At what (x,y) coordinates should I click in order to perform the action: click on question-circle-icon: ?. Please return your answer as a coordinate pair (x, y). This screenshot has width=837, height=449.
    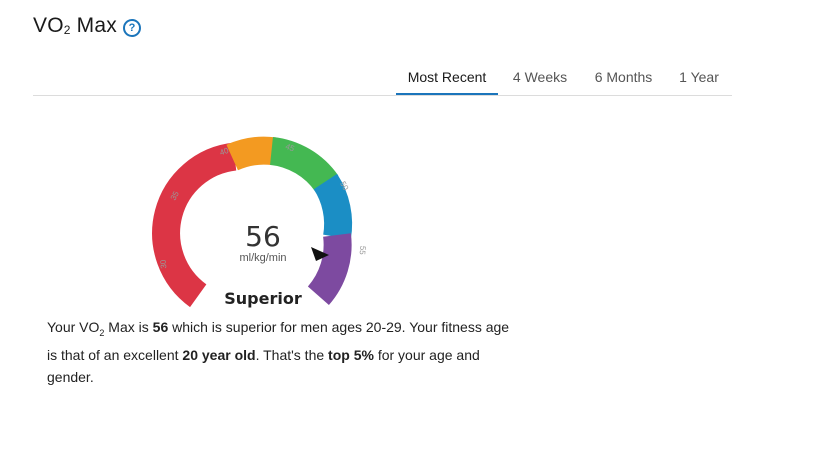
    Looking at the image, I should click on (131, 27).